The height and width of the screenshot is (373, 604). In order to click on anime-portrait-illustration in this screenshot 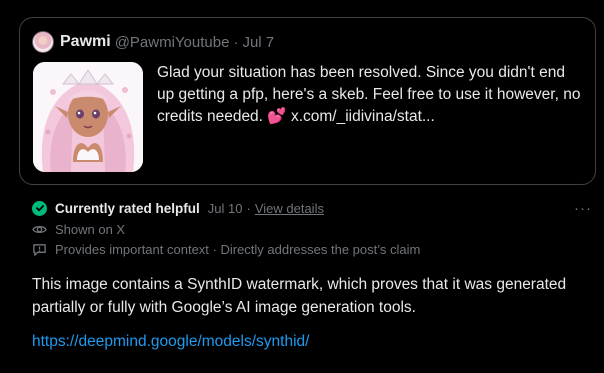, I will do `click(88, 117)`.